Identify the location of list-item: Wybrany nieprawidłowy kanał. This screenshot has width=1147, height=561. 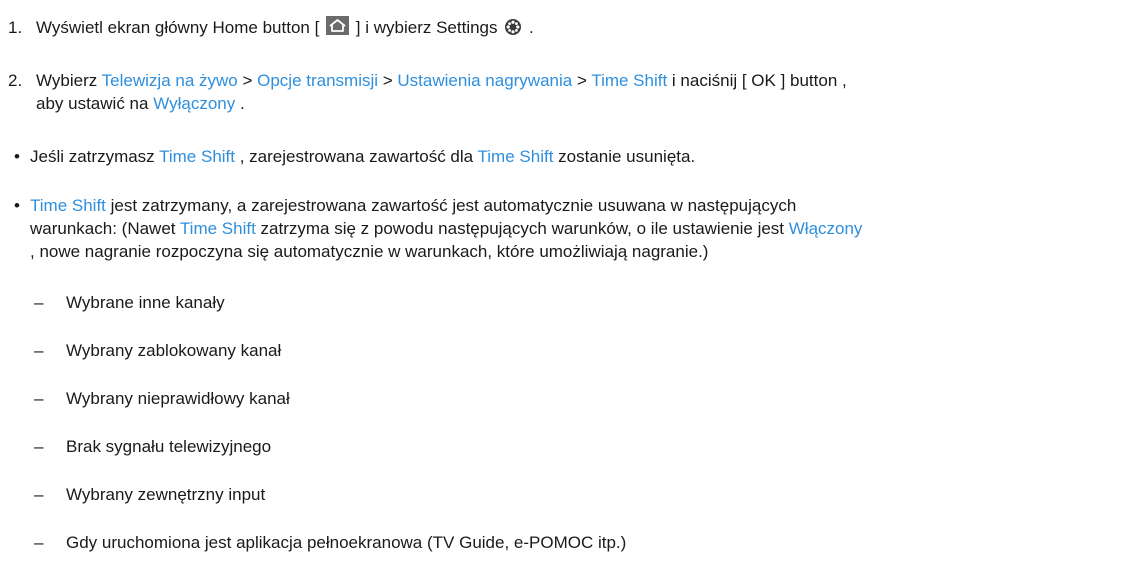
(178, 398).